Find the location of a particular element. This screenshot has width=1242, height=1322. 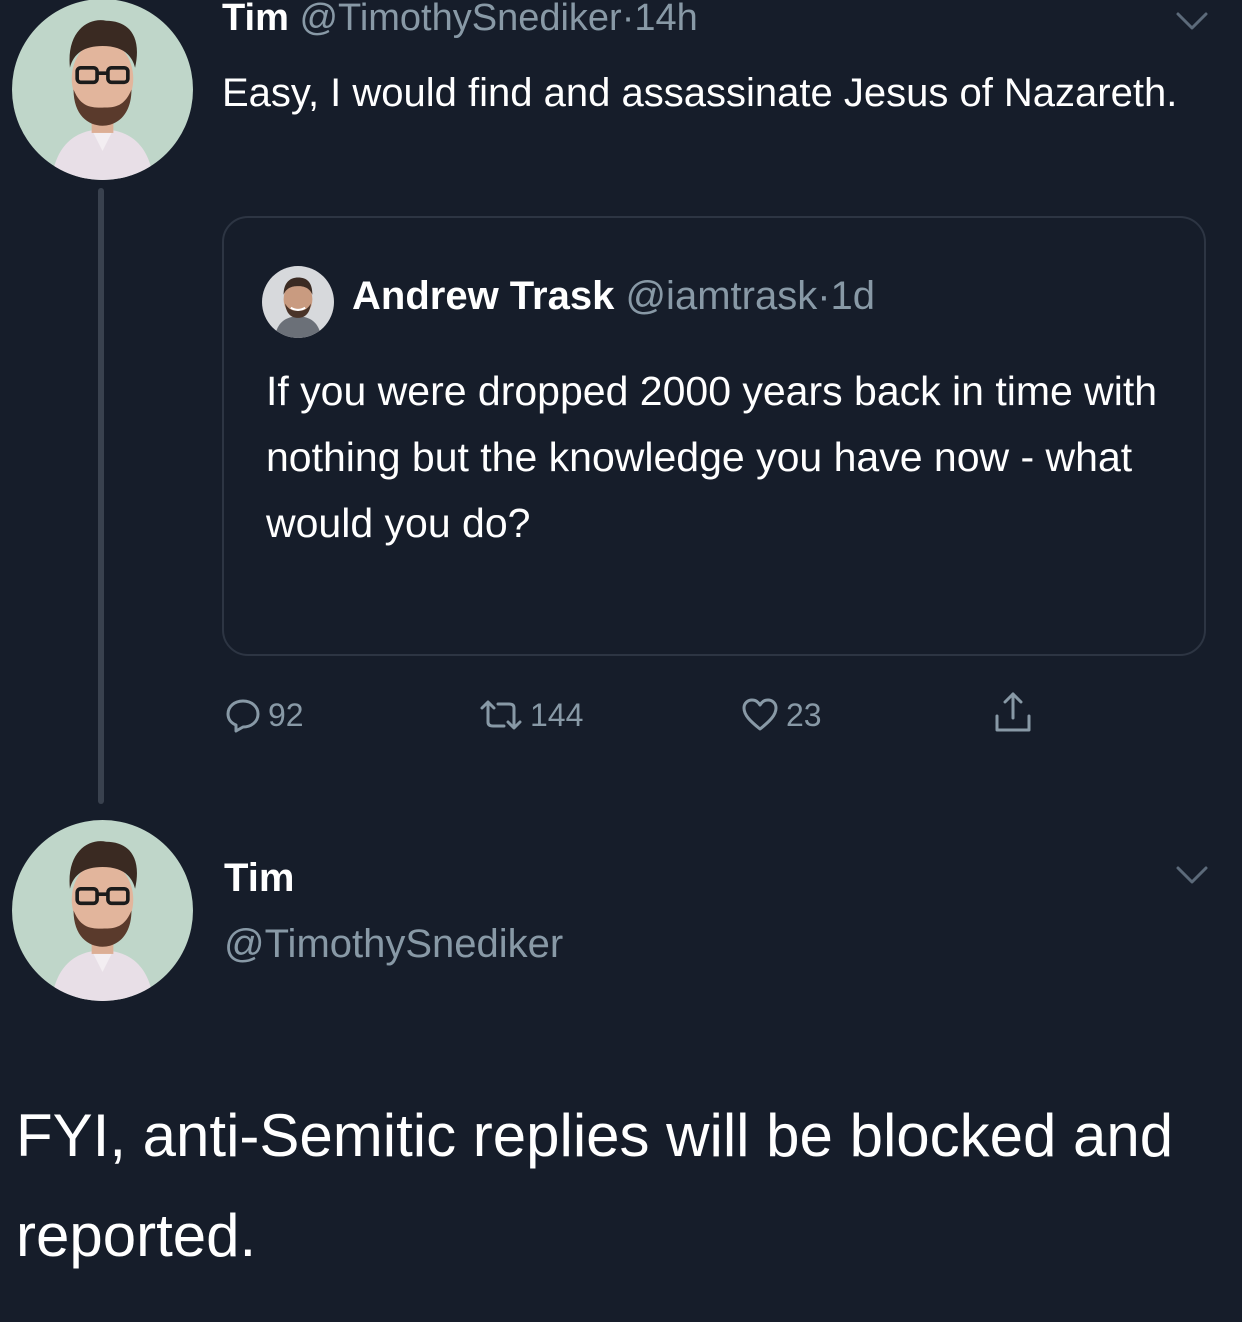

tweet2-author-handle: @TimothySnediker is located at coordinates (393, 944).